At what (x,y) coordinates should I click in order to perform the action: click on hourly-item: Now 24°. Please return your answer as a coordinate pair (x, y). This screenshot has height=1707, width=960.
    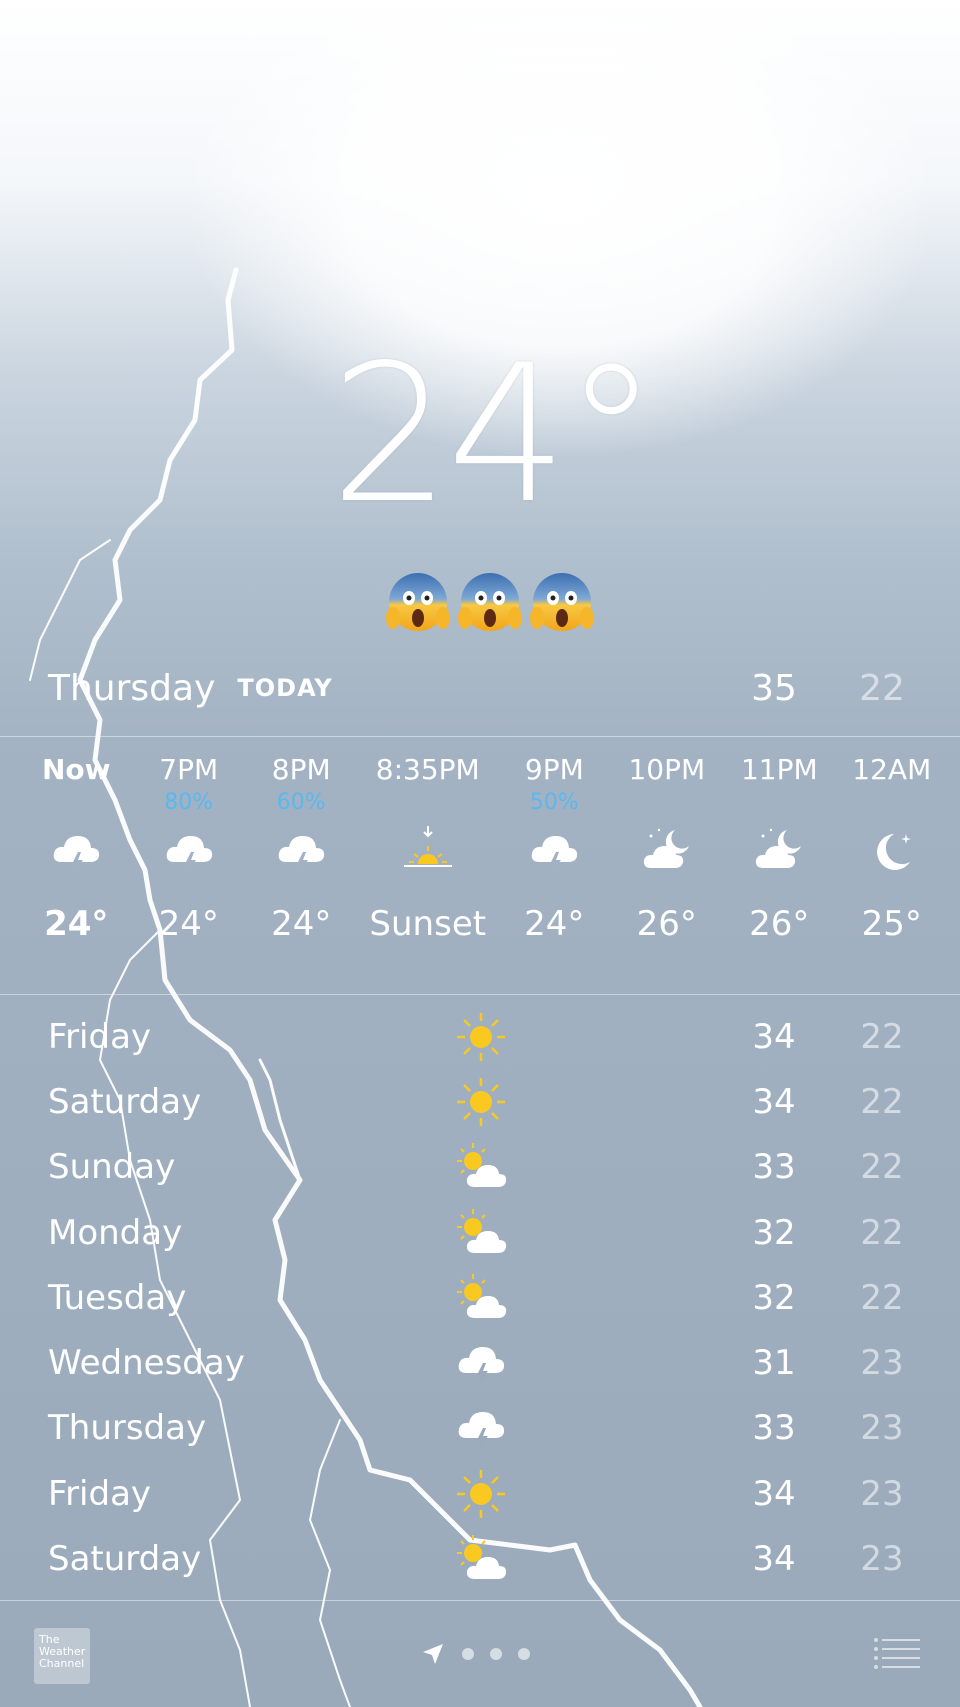
    Looking at the image, I should click on (76, 862).